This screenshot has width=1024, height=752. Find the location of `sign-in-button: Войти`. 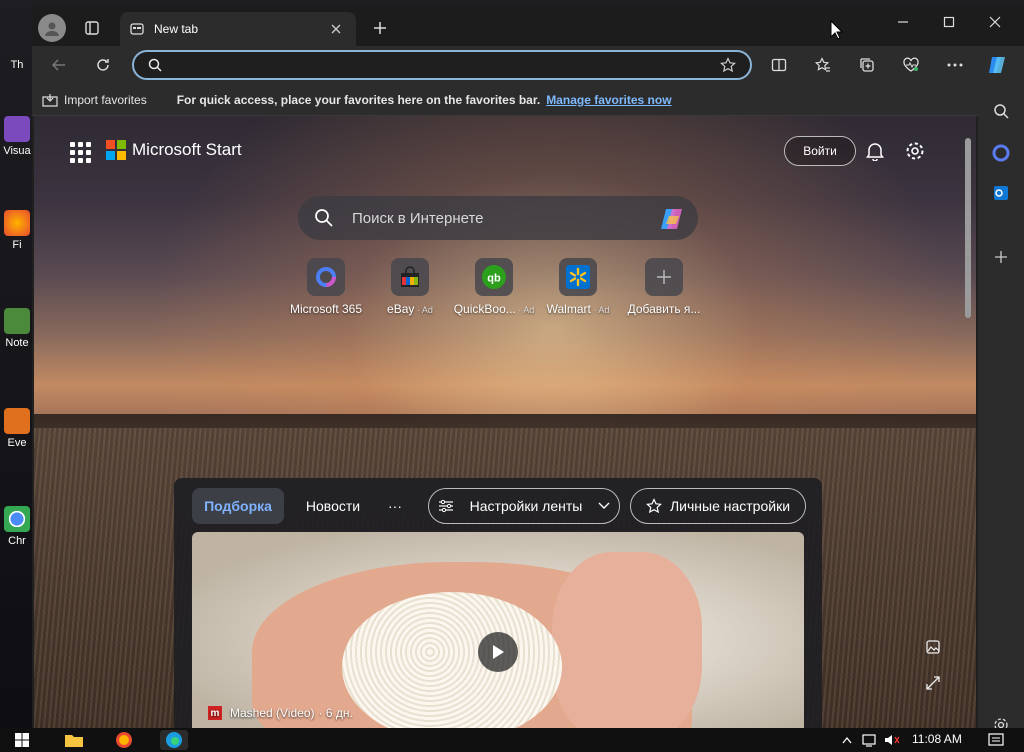

sign-in-button: Войти is located at coordinates (820, 151).